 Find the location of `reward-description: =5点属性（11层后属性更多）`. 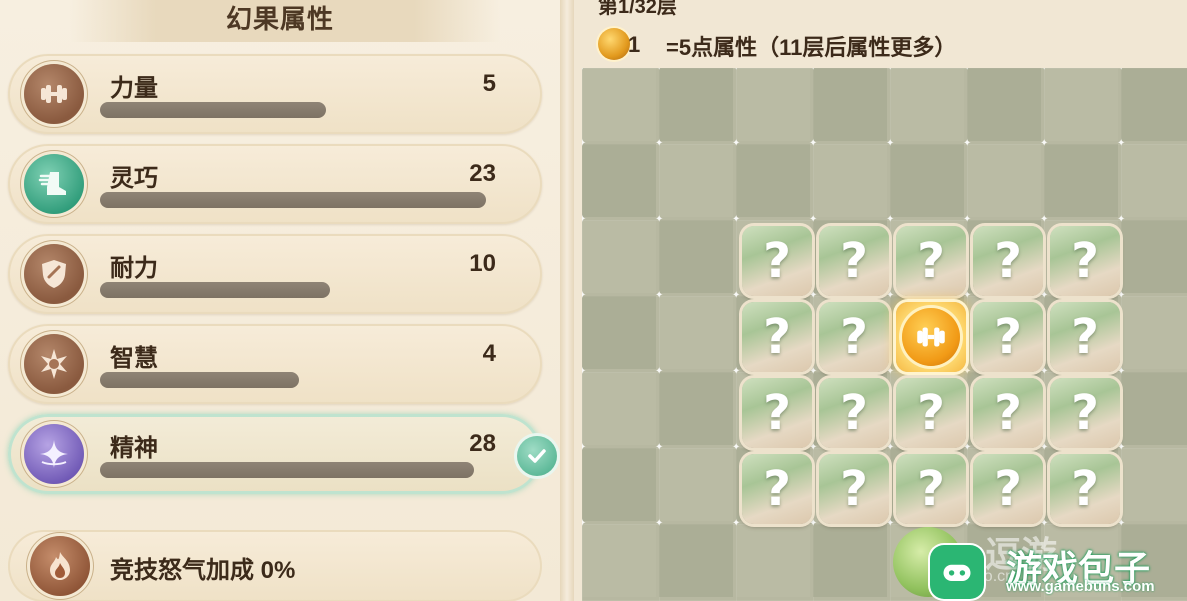

reward-description: =5点属性（11层后属性更多） is located at coordinates (811, 47).